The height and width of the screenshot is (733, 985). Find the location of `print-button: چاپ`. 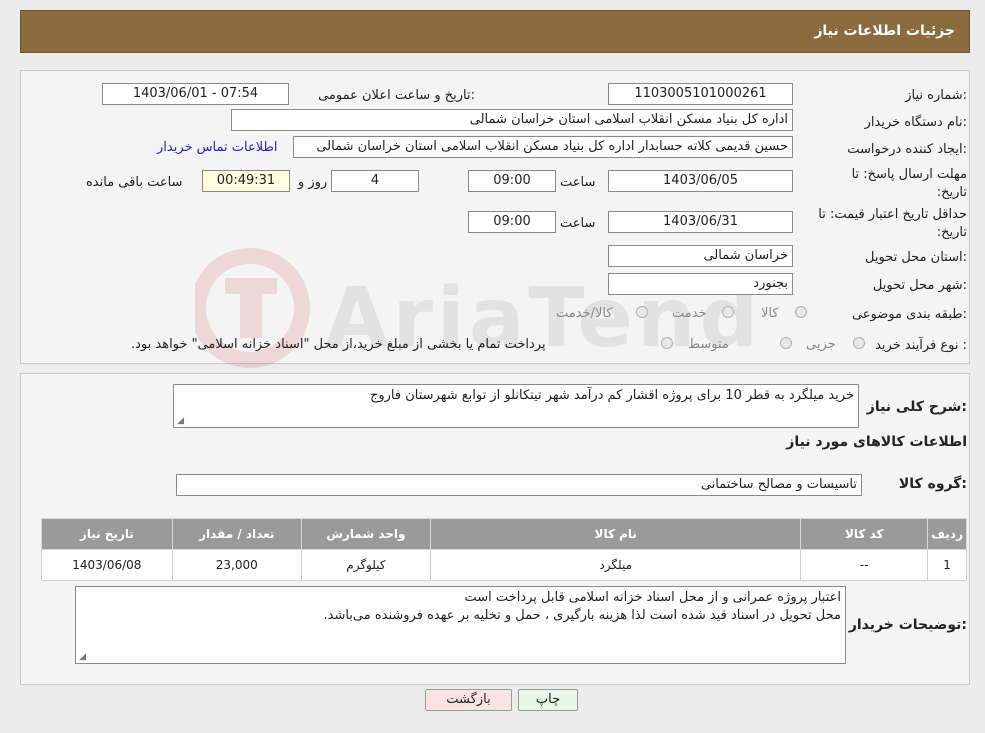

print-button: چاپ is located at coordinates (548, 700).